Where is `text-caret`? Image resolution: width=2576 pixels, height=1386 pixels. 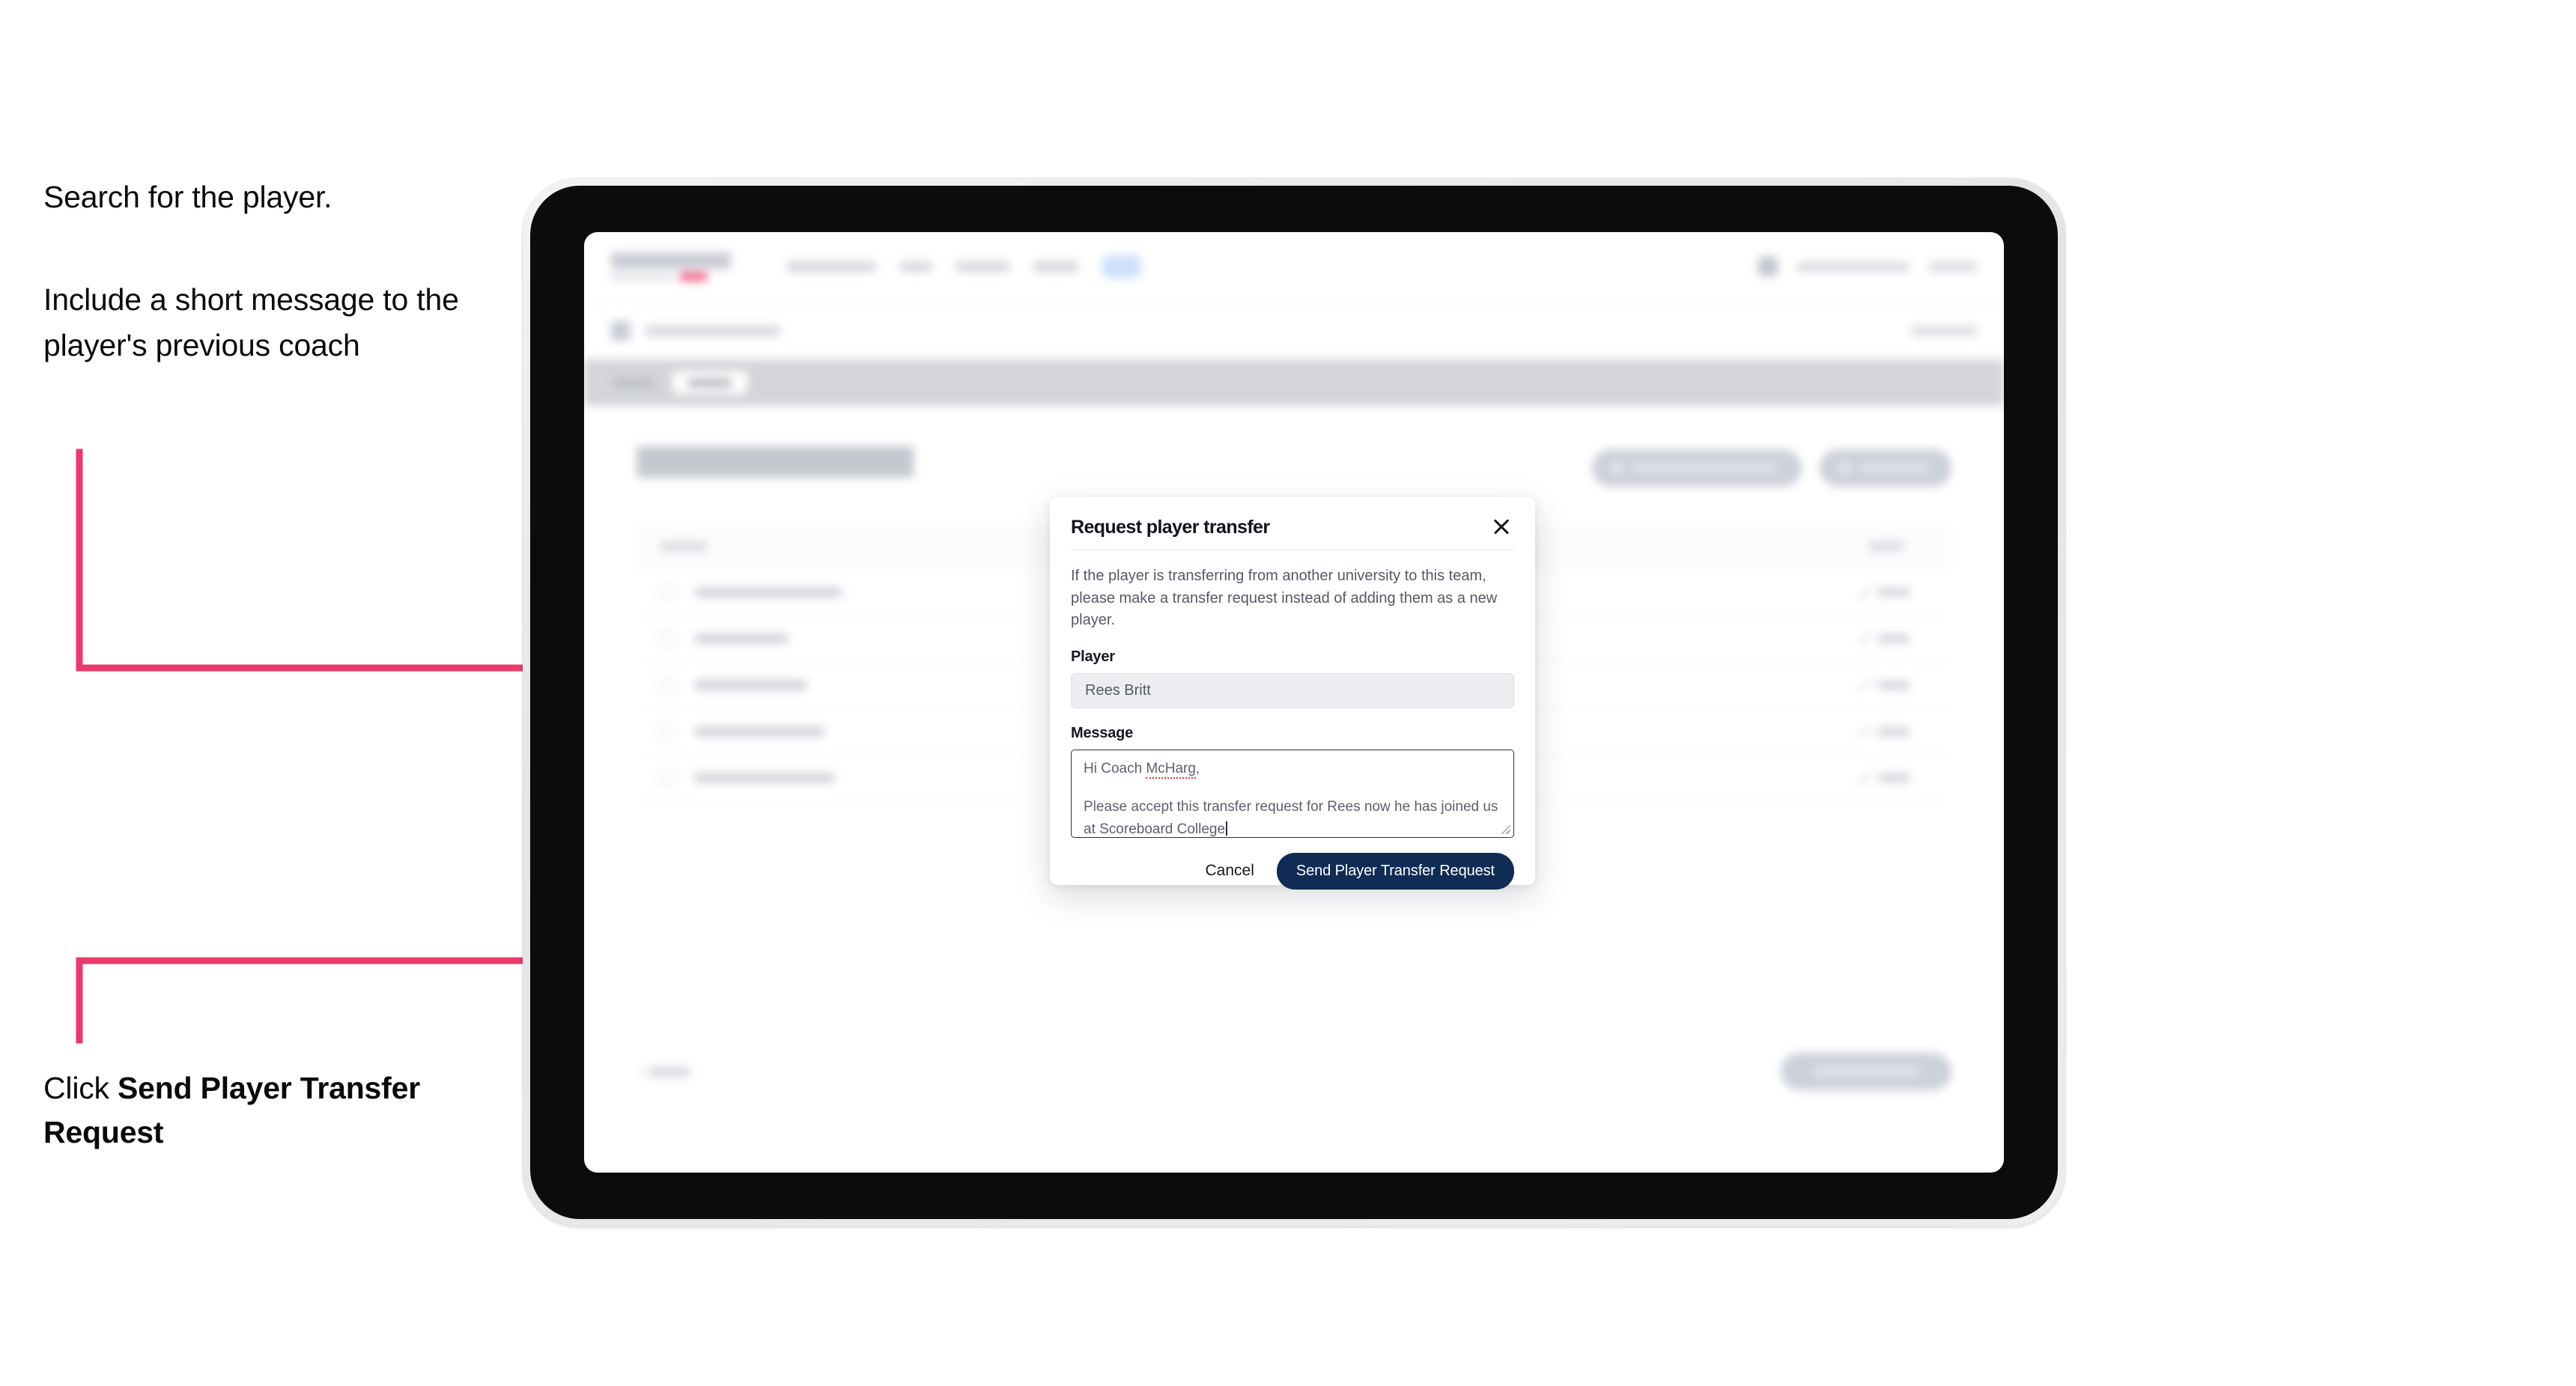 text-caret is located at coordinates (1226, 828).